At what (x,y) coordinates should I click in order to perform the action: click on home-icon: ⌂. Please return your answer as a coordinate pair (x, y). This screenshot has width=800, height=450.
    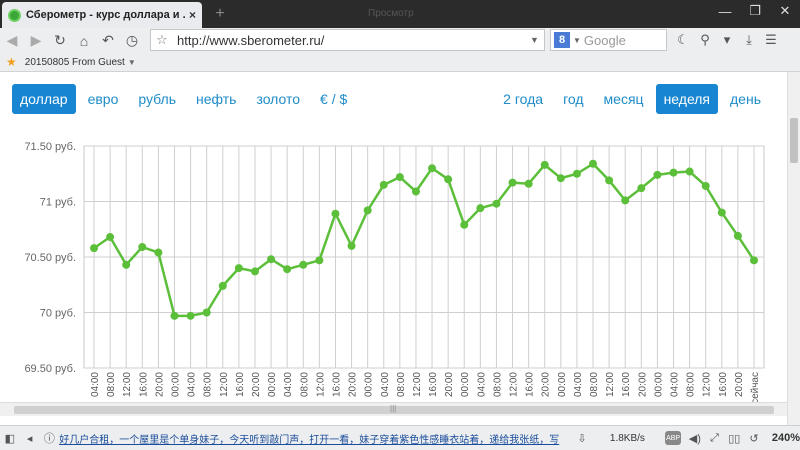
    Looking at the image, I should click on (84, 41).